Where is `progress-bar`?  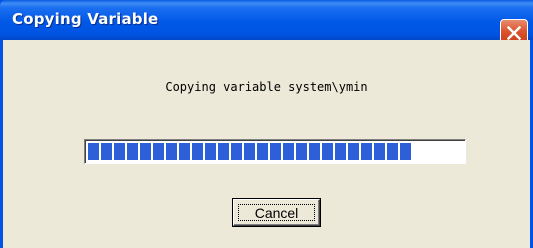 progress-bar is located at coordinates (275, 151).